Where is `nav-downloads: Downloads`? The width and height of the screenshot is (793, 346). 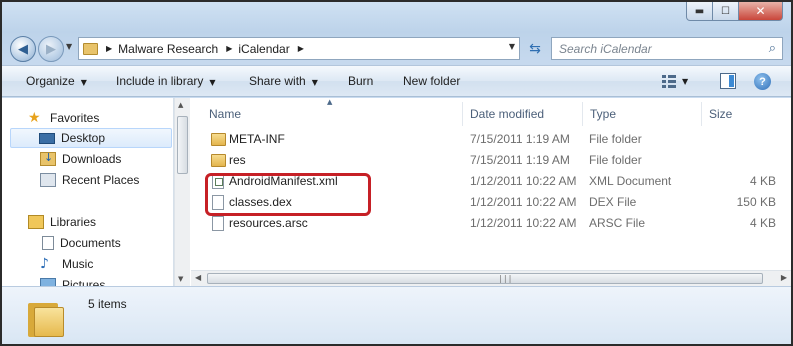 nav-downloads: Downloads is located at coordinates (91, 159).